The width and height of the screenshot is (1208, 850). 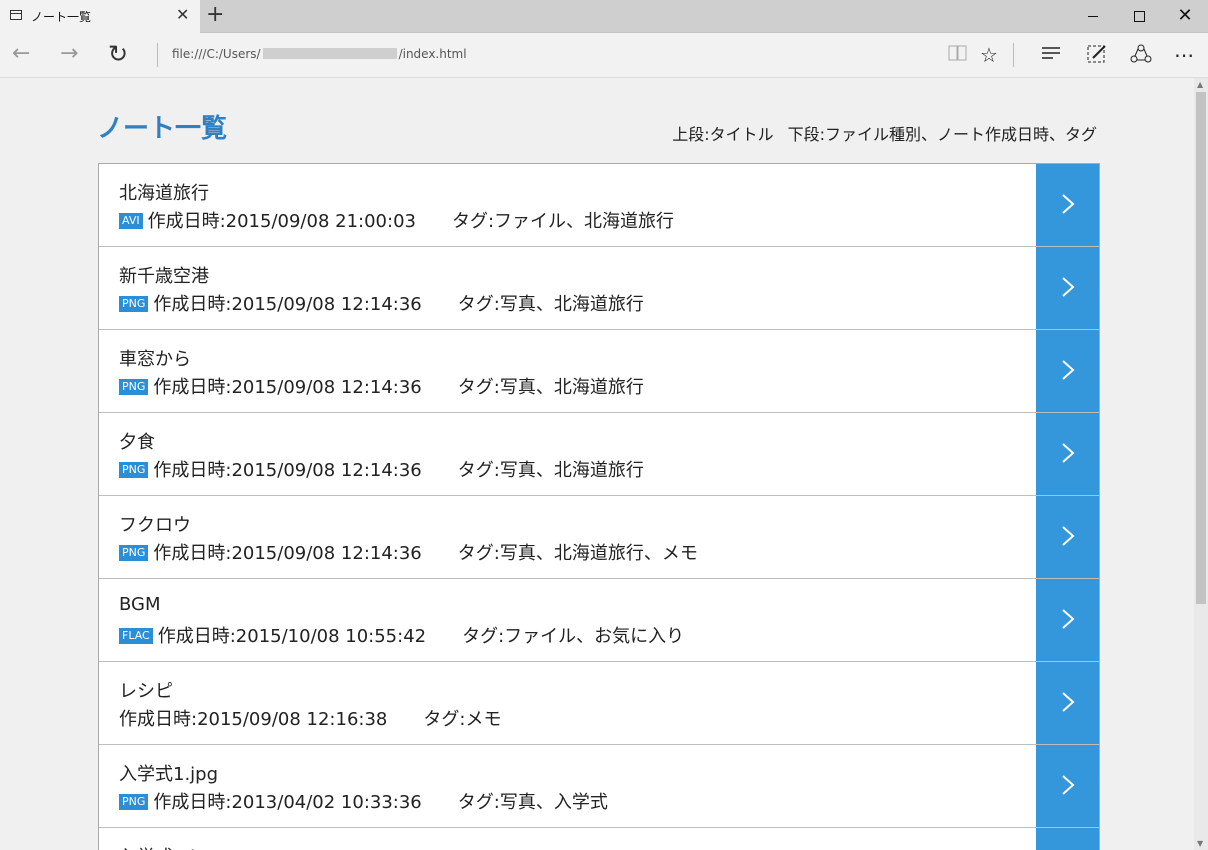 I want to click on note-tags: タグ:ファイル、北海道旅行, so click(x=563, y=221).